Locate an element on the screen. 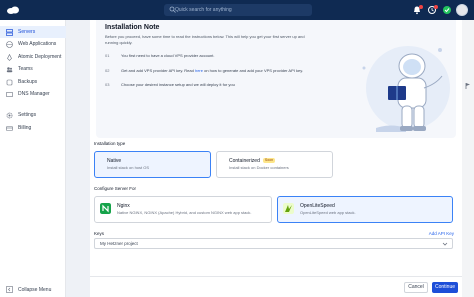  sidebar-item-label: Servers is located at coordinates (27, 32).